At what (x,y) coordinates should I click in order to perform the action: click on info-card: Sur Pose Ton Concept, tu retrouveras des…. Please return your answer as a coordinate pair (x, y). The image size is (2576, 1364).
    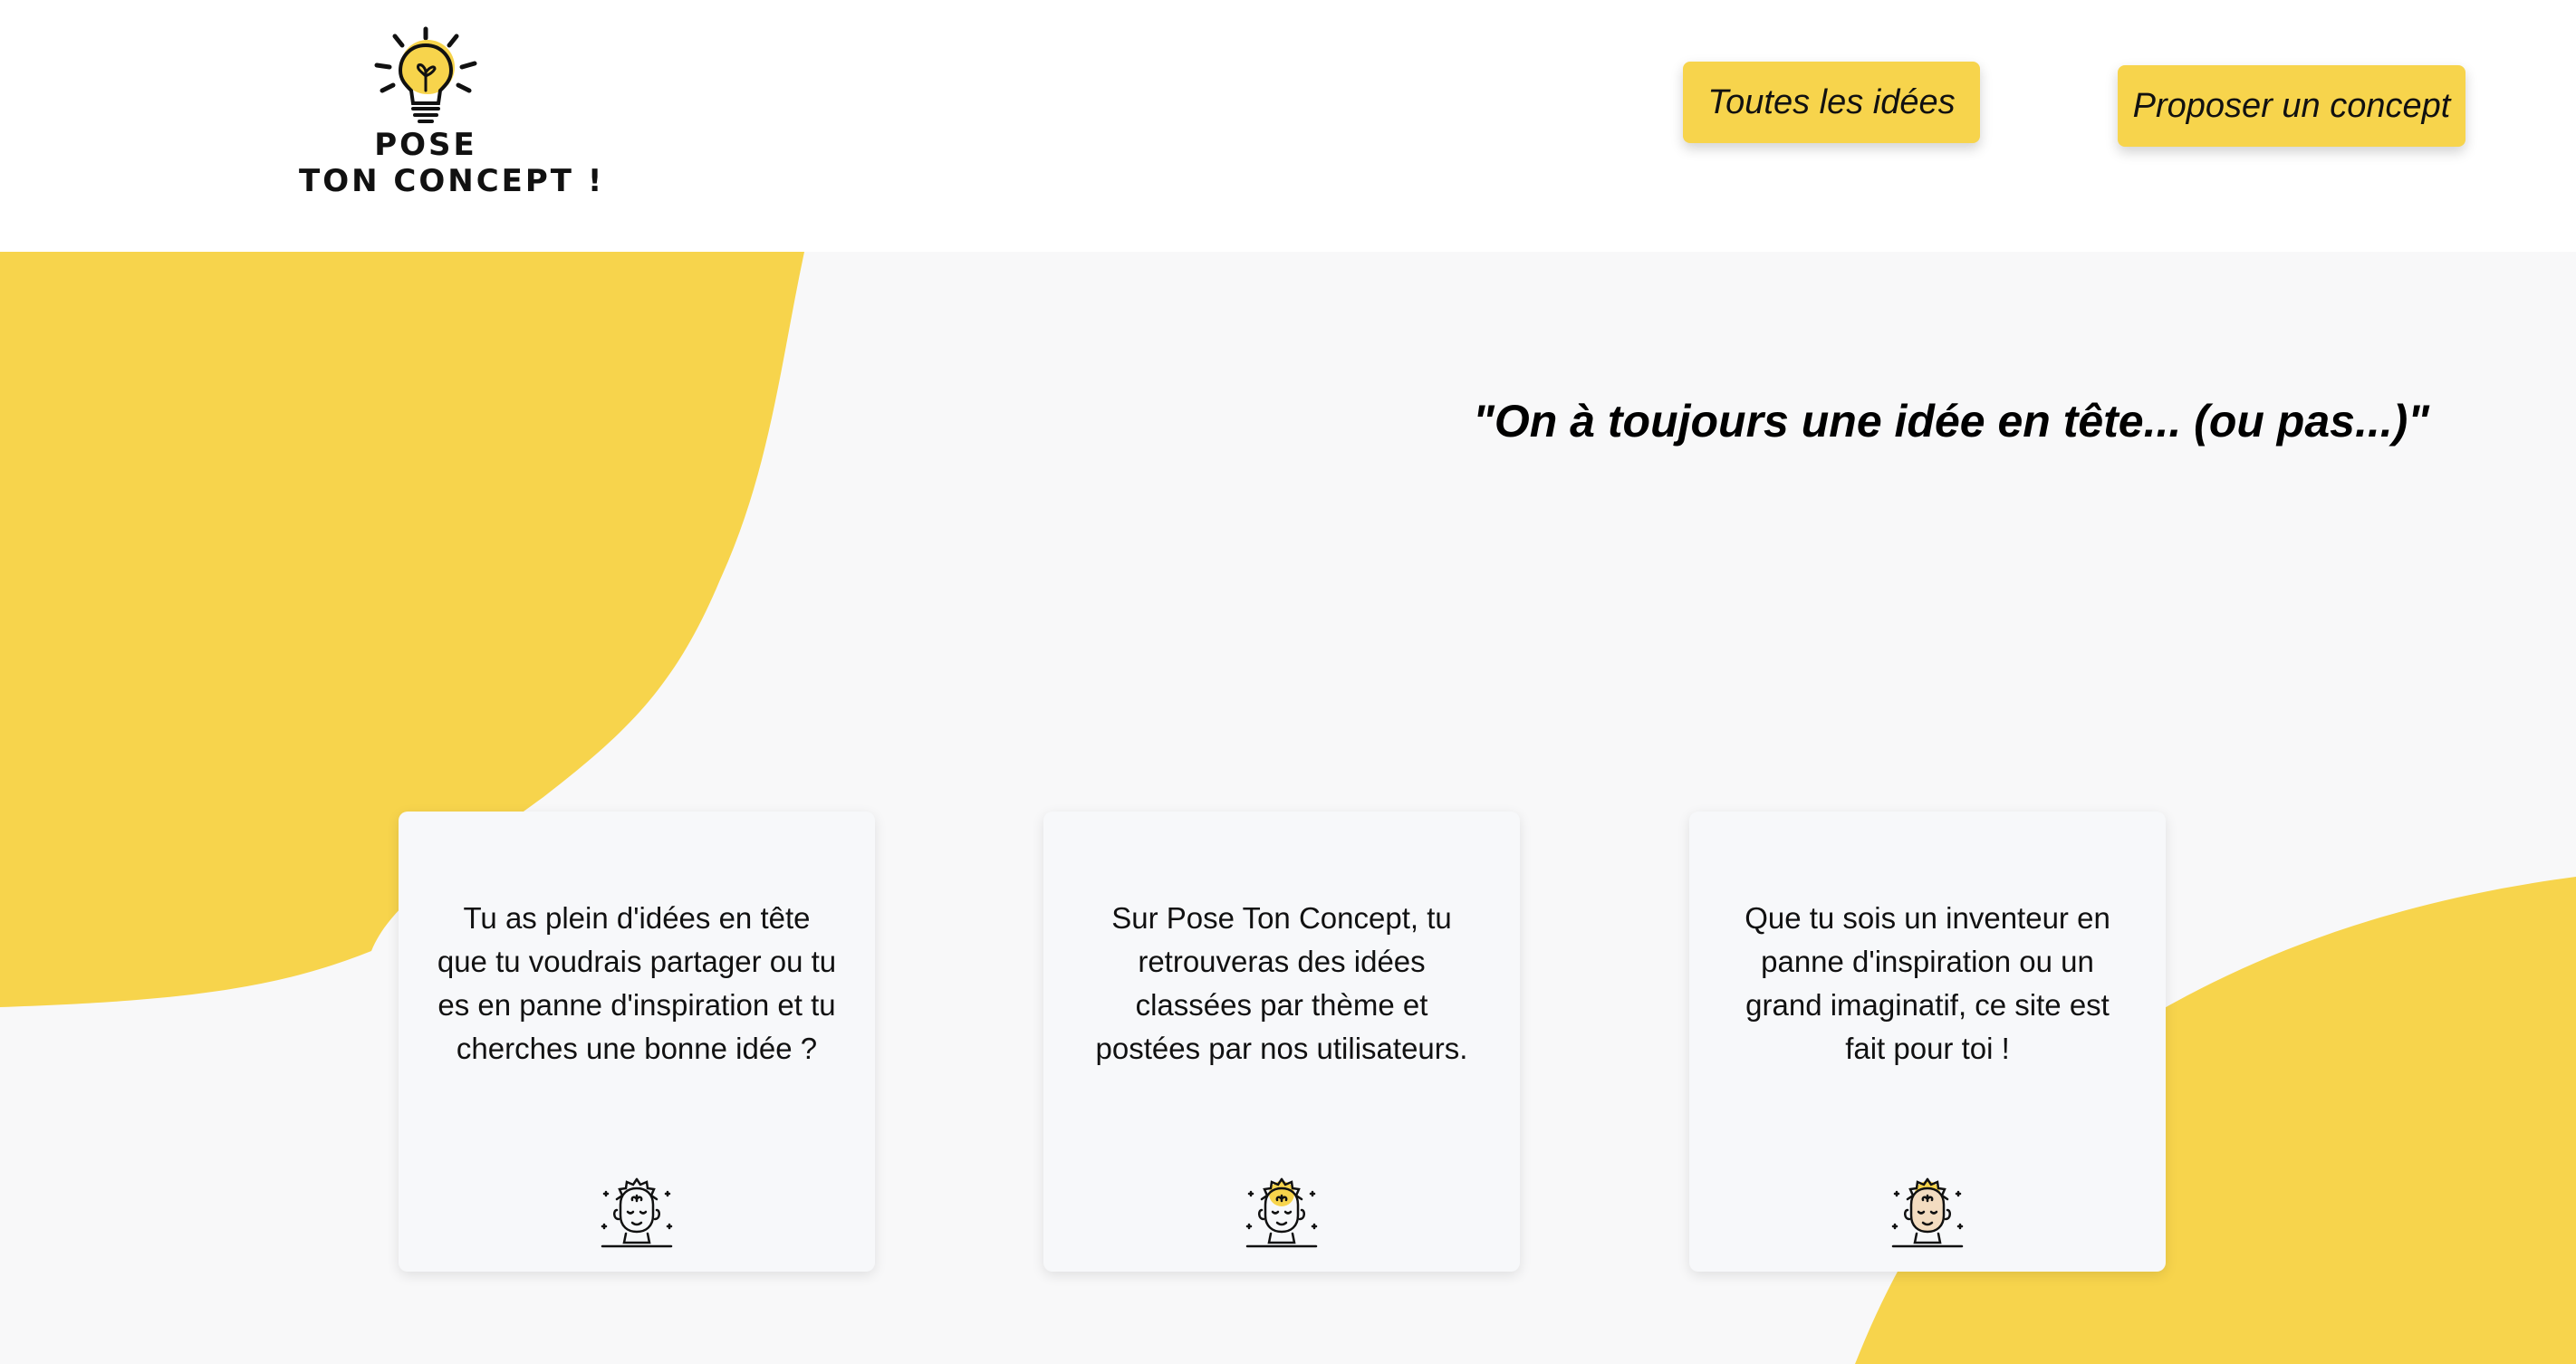
    Looking at the image, I should click on (1281, 1042).